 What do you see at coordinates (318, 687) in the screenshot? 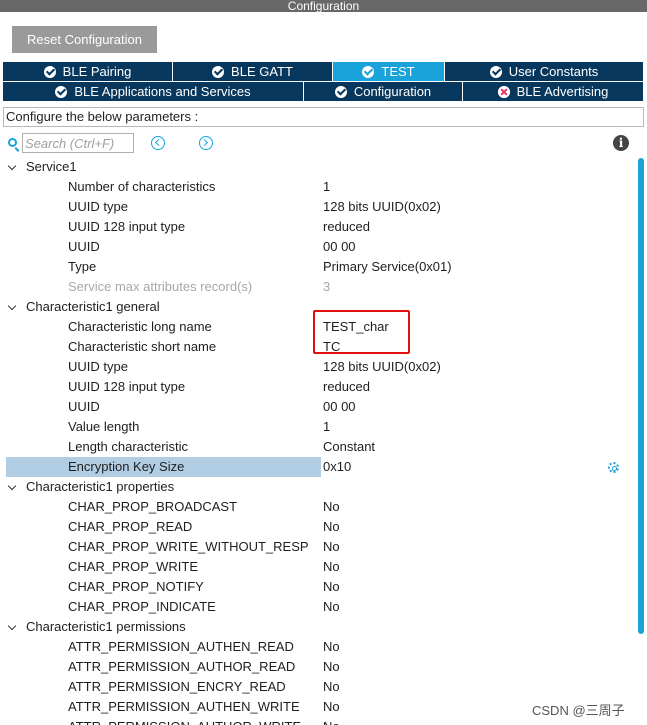
I see `param-row: ATTR_PERMISSION_ENCRY_READ No` at bounding box center [318, 687].